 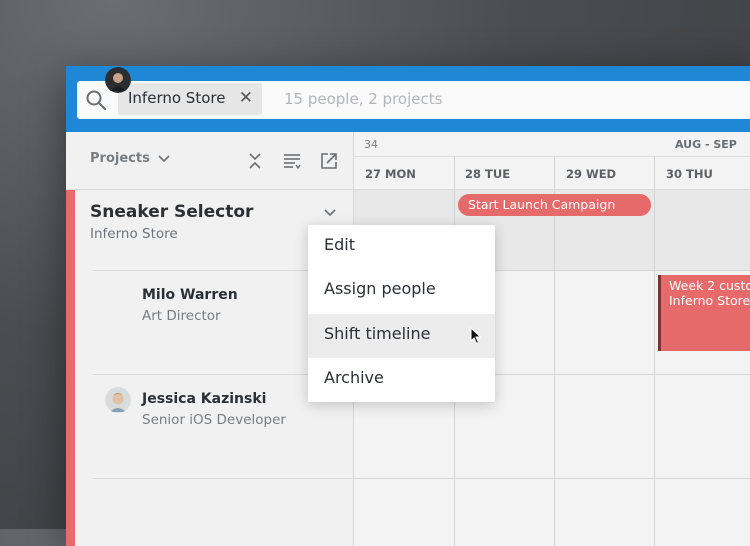 What do you see at coordinates (223, 478) in the screenshot?
I see `divider` at bounding box center [223, 478].